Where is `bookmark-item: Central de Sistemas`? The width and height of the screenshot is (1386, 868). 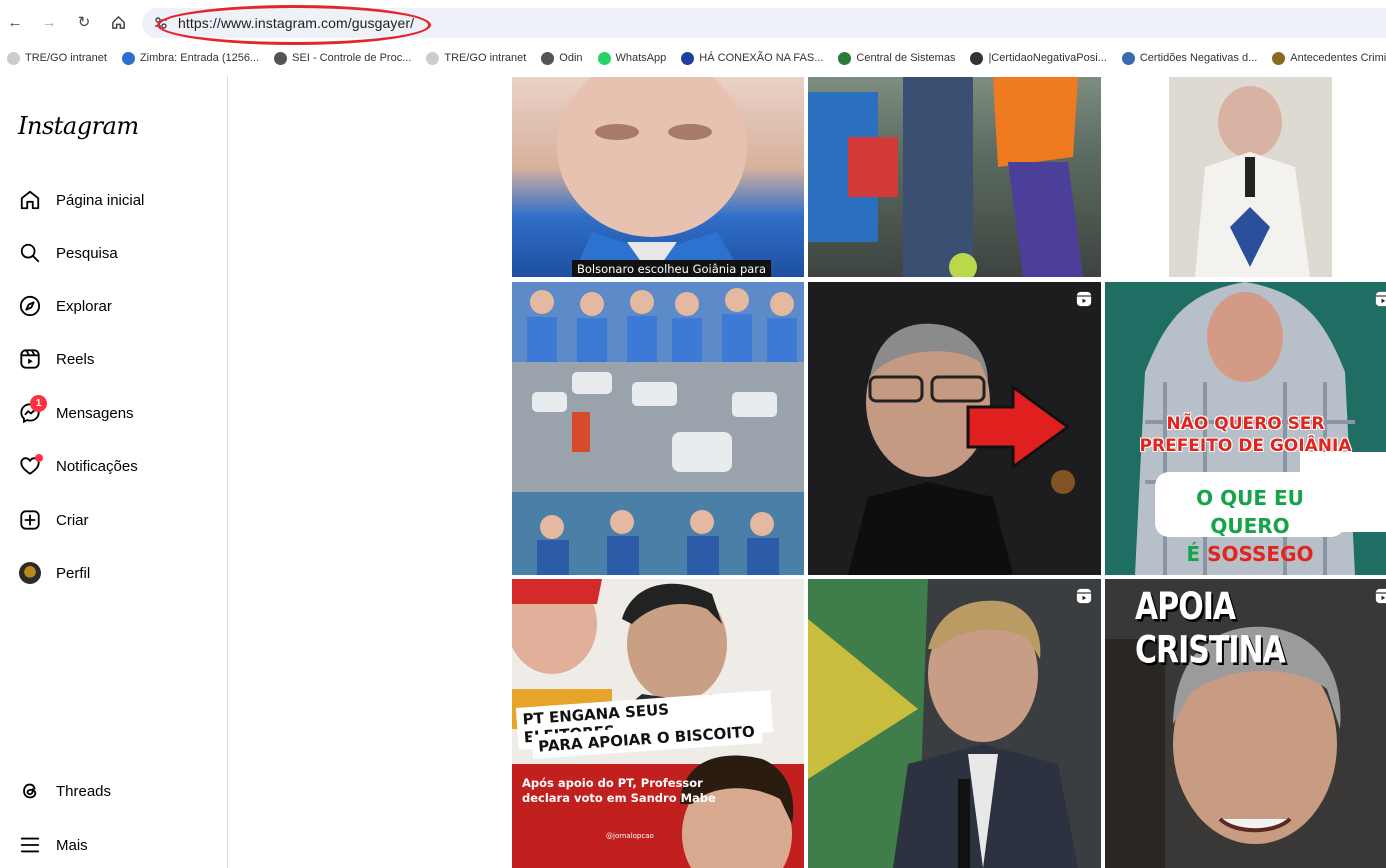 bookmark-item: Central de Sistemas is located at coordinates (897, 58).